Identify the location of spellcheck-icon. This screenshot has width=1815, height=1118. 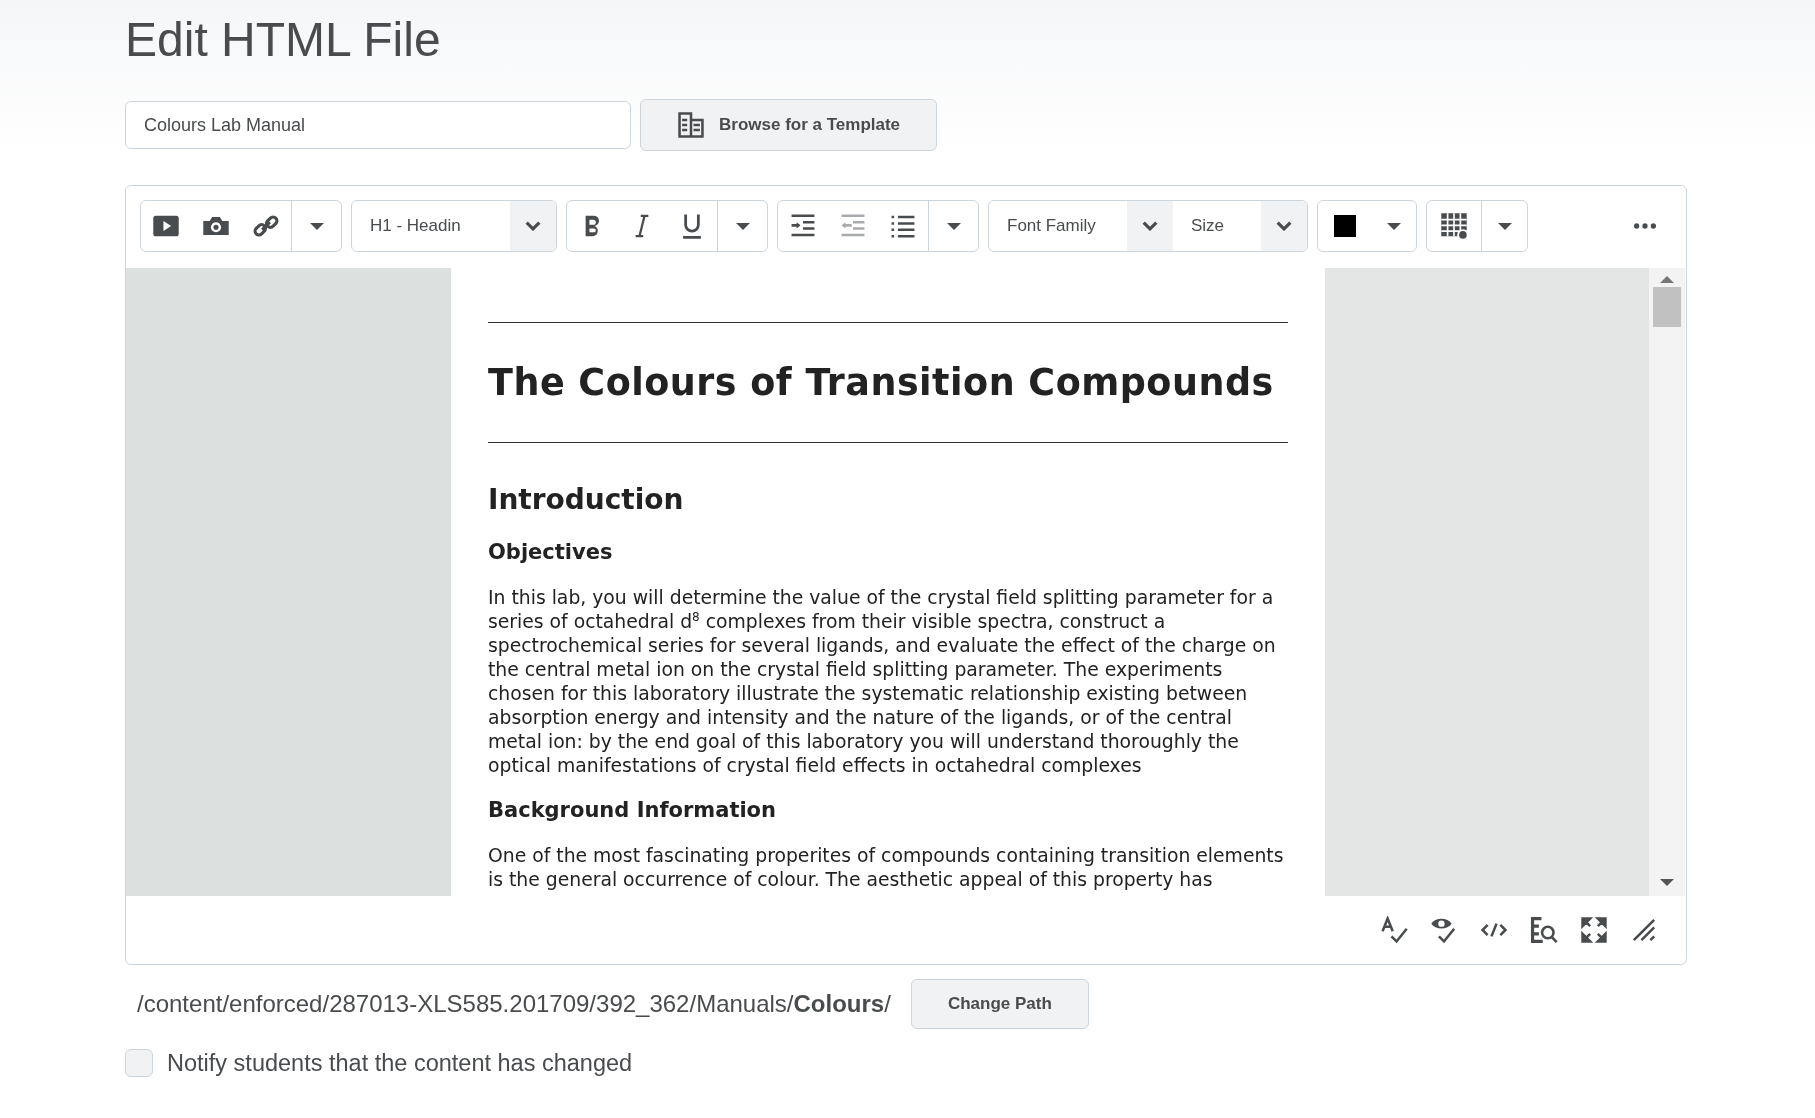
(1394, 930).